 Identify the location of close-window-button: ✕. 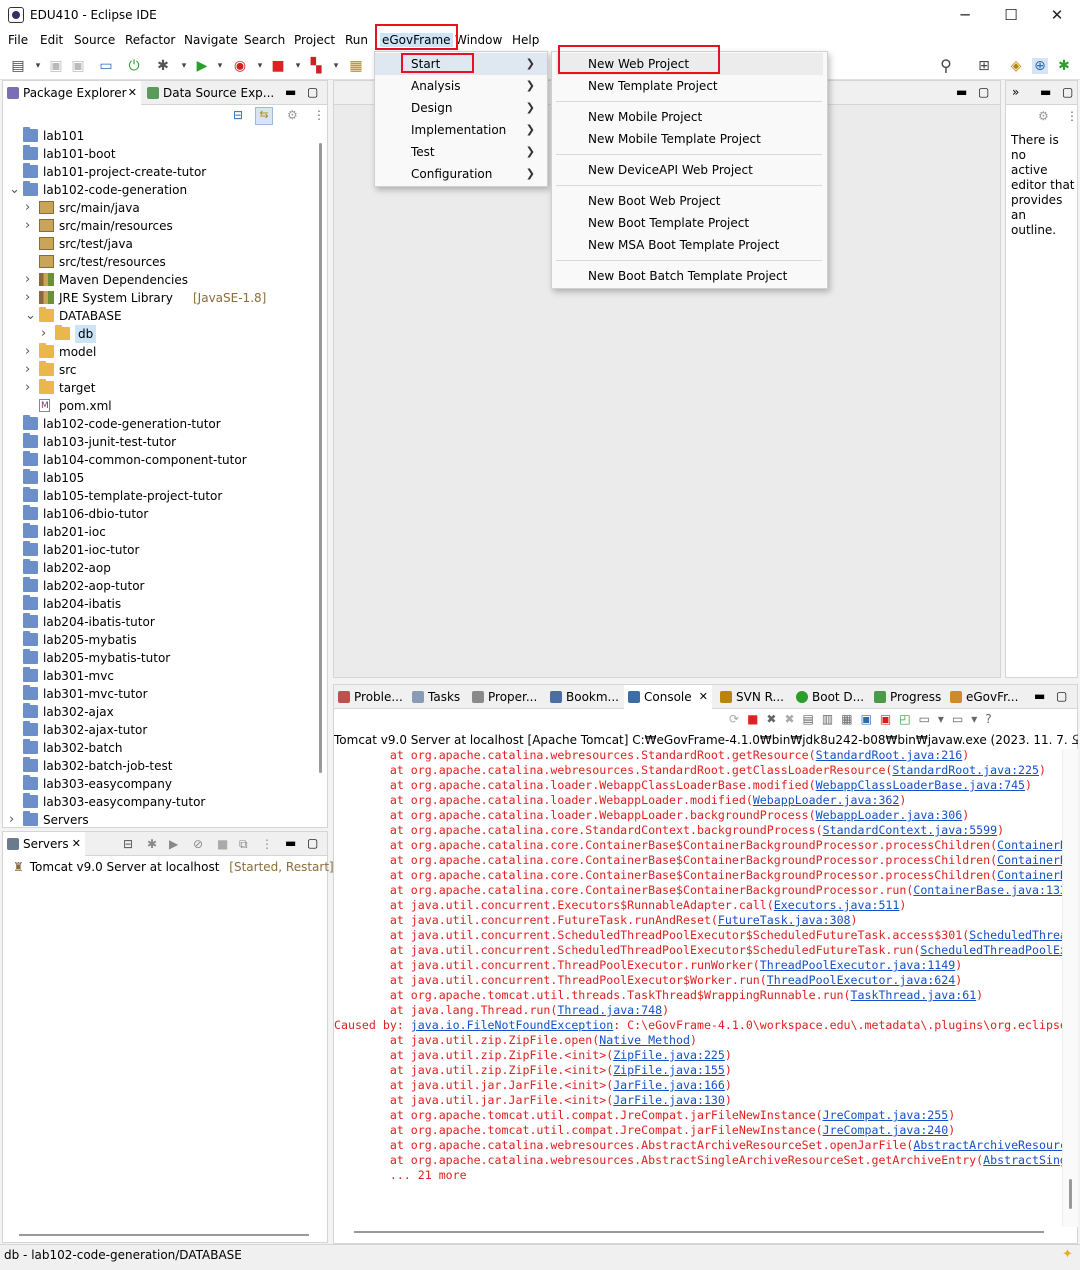
(1057, 15).